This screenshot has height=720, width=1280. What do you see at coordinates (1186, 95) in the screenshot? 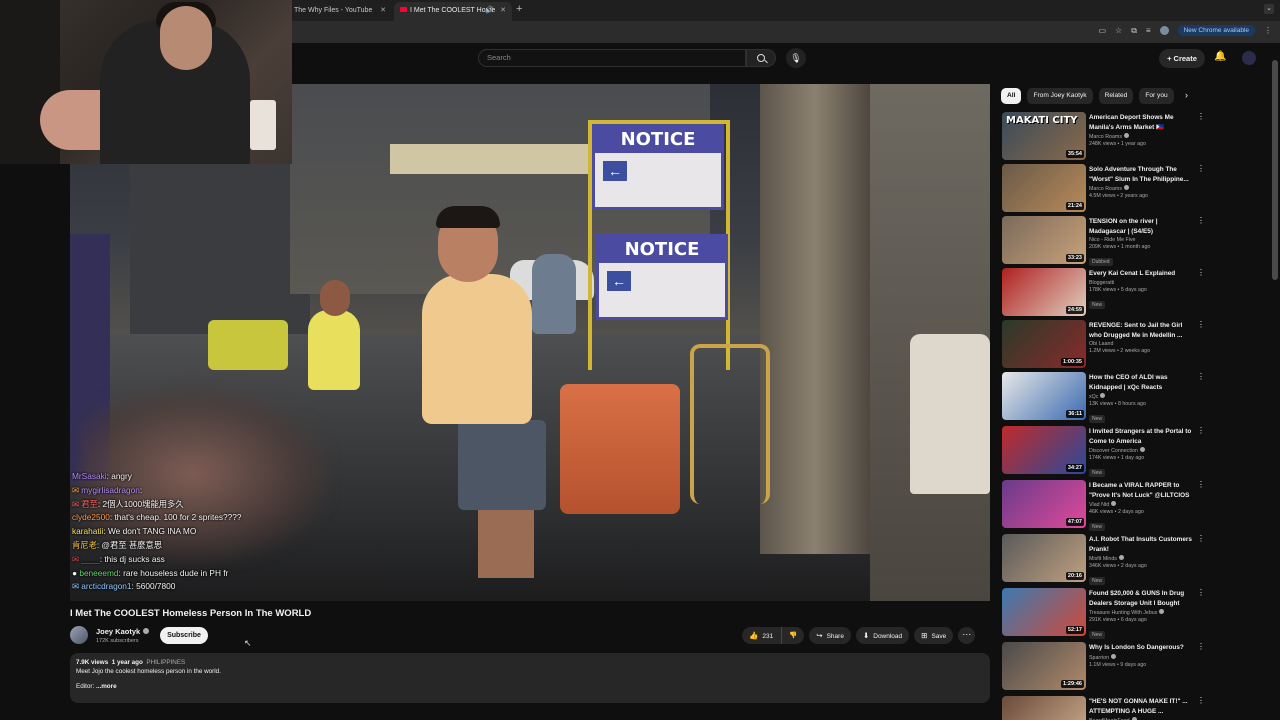
I see `chevron-right-icon: ›` at bounding box center [1186, 95].